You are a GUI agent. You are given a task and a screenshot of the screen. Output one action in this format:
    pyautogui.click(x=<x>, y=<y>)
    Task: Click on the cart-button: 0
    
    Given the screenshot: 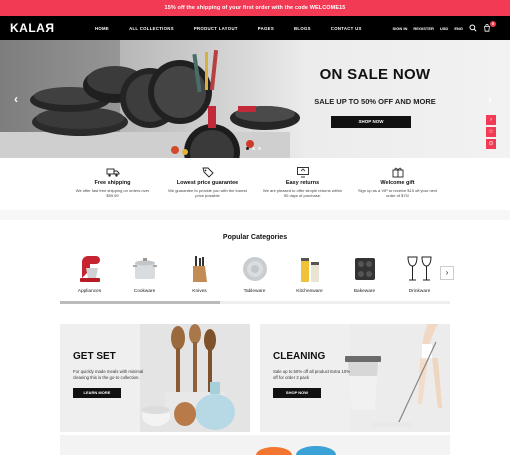 What is the action you would take?
    pyautogui.click(x=489, y=26)
    